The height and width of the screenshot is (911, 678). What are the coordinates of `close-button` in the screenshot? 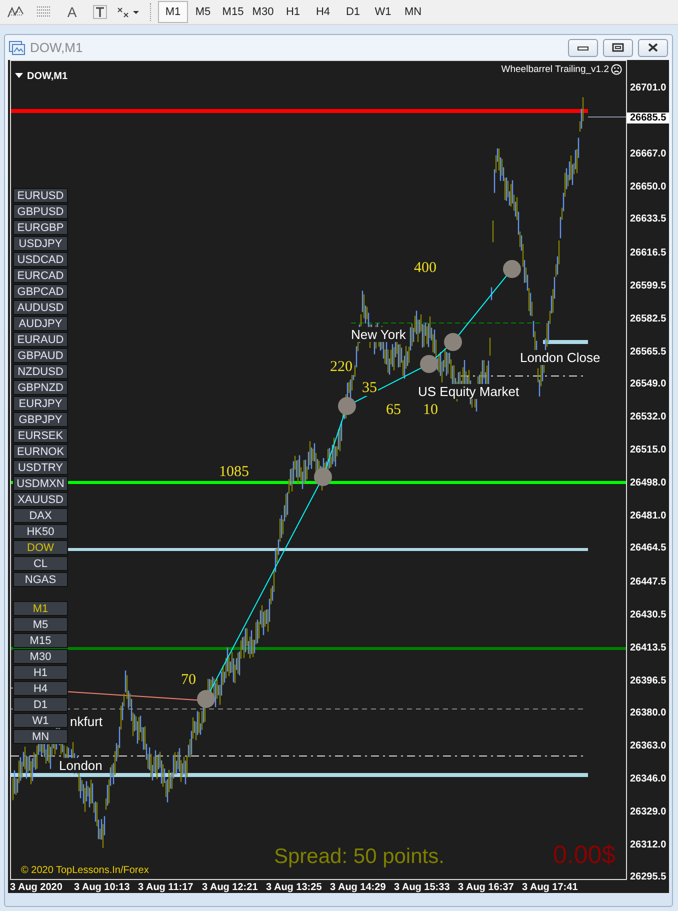 It's located at (653, 47).